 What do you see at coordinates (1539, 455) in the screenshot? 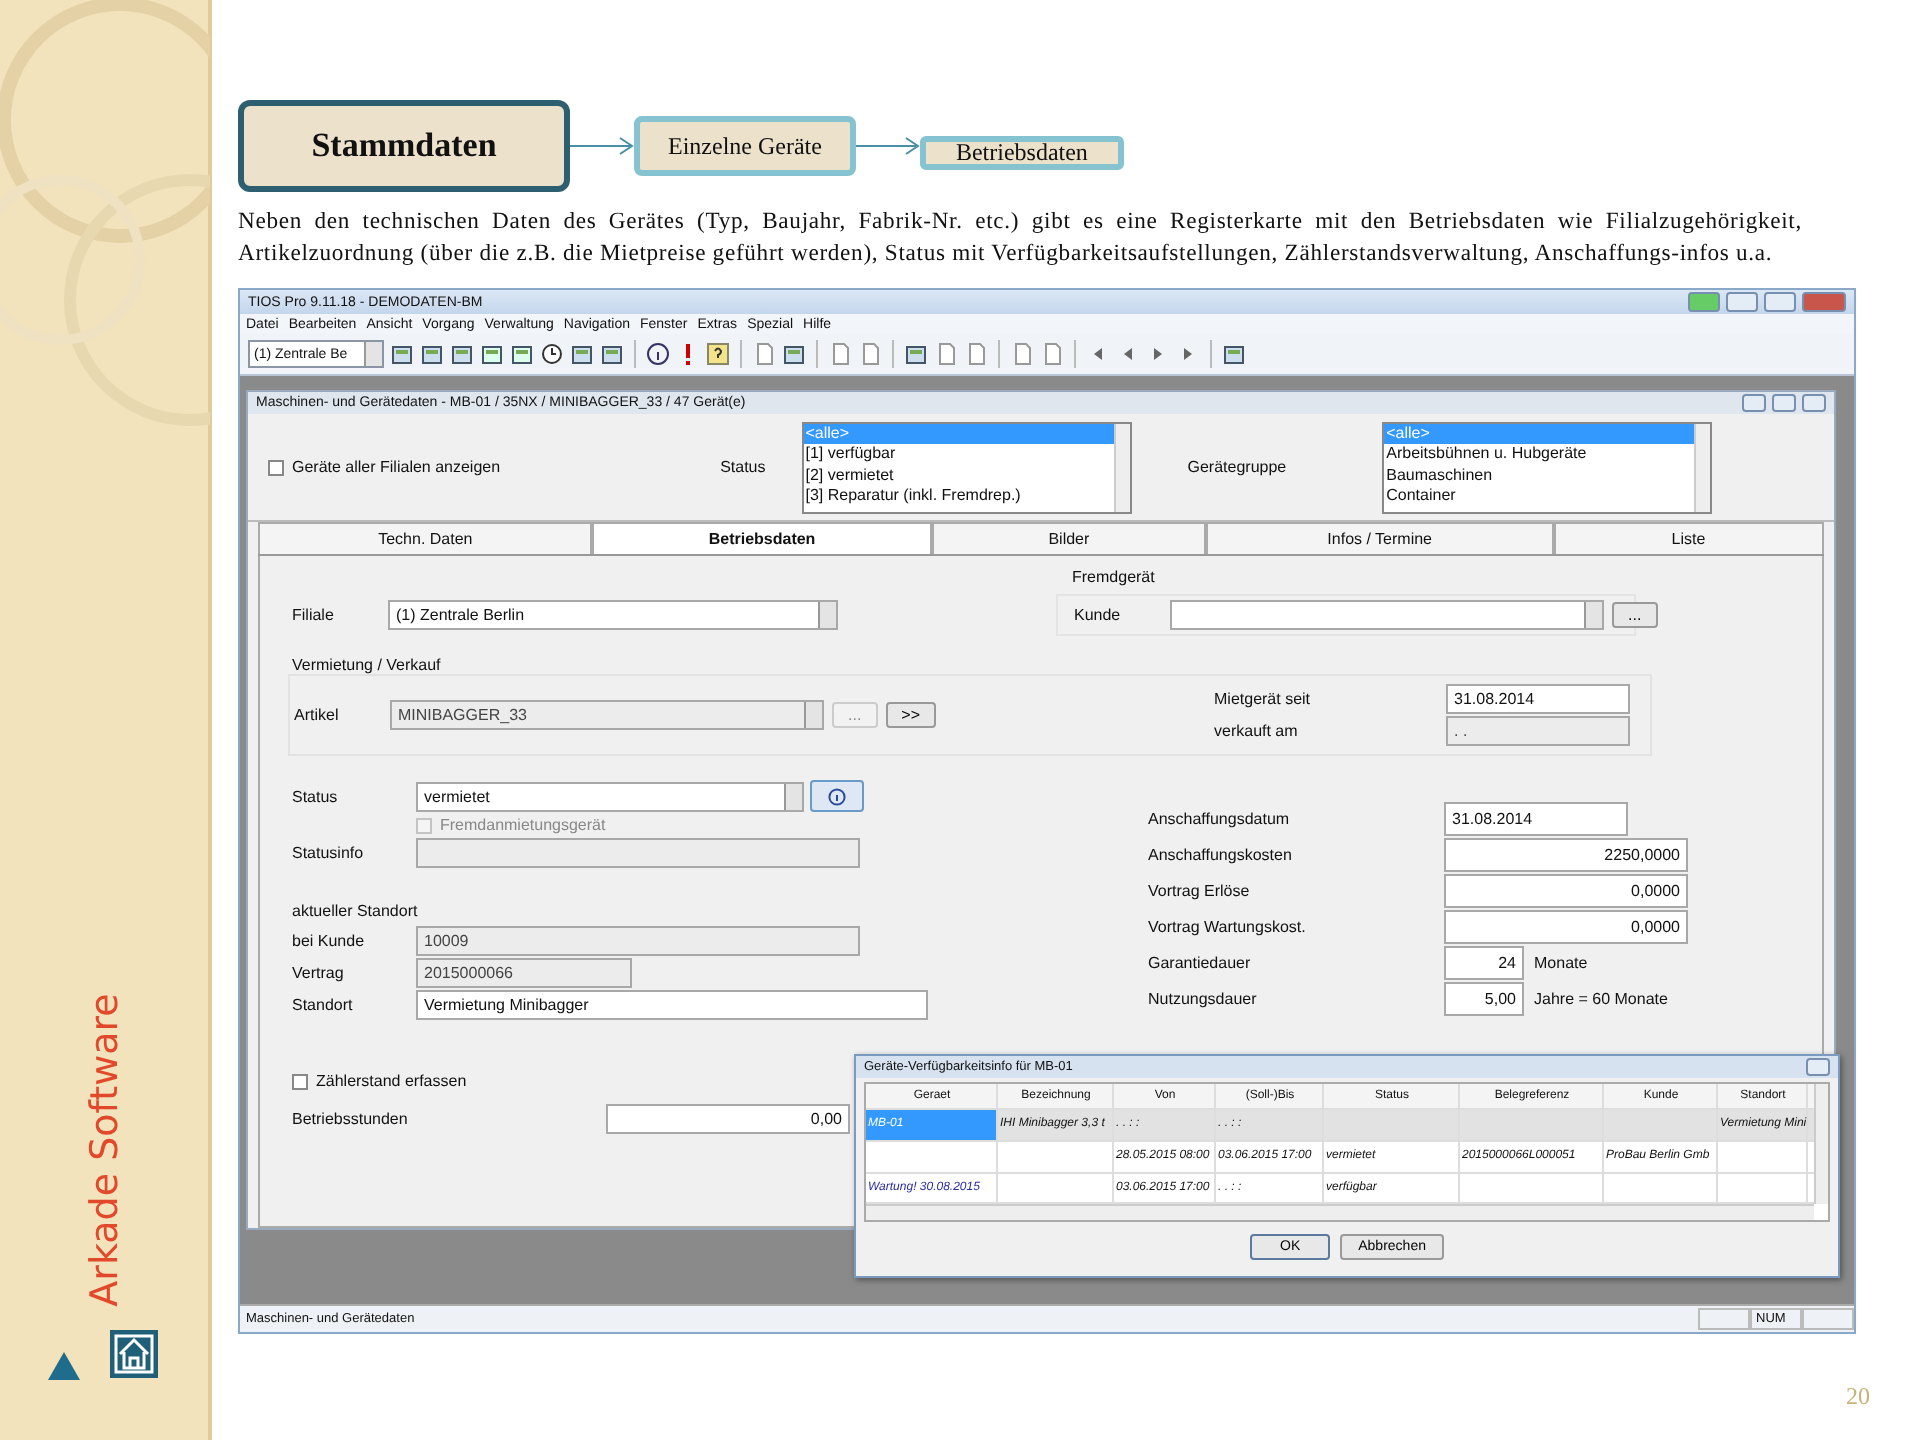
I see `list-item: Arbeitsbühnen u. Hubgeräte` at bounding box center [1539, 455].